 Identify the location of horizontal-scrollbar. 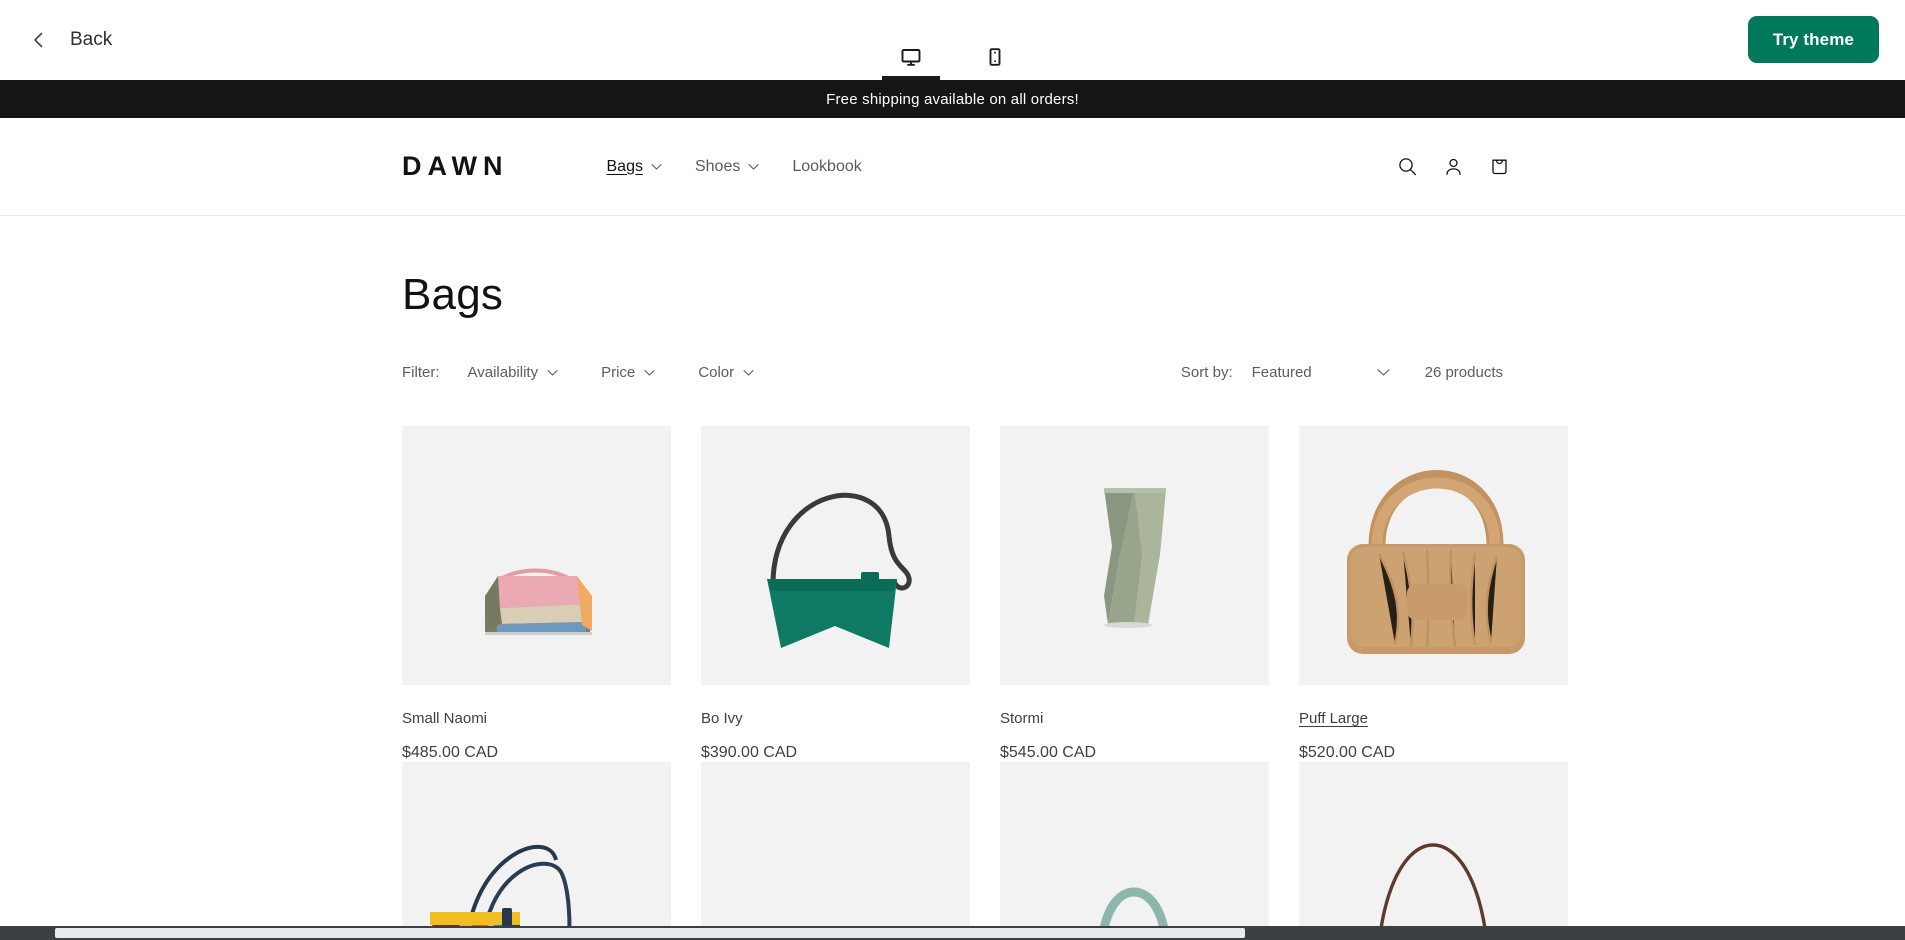
(952, 933).